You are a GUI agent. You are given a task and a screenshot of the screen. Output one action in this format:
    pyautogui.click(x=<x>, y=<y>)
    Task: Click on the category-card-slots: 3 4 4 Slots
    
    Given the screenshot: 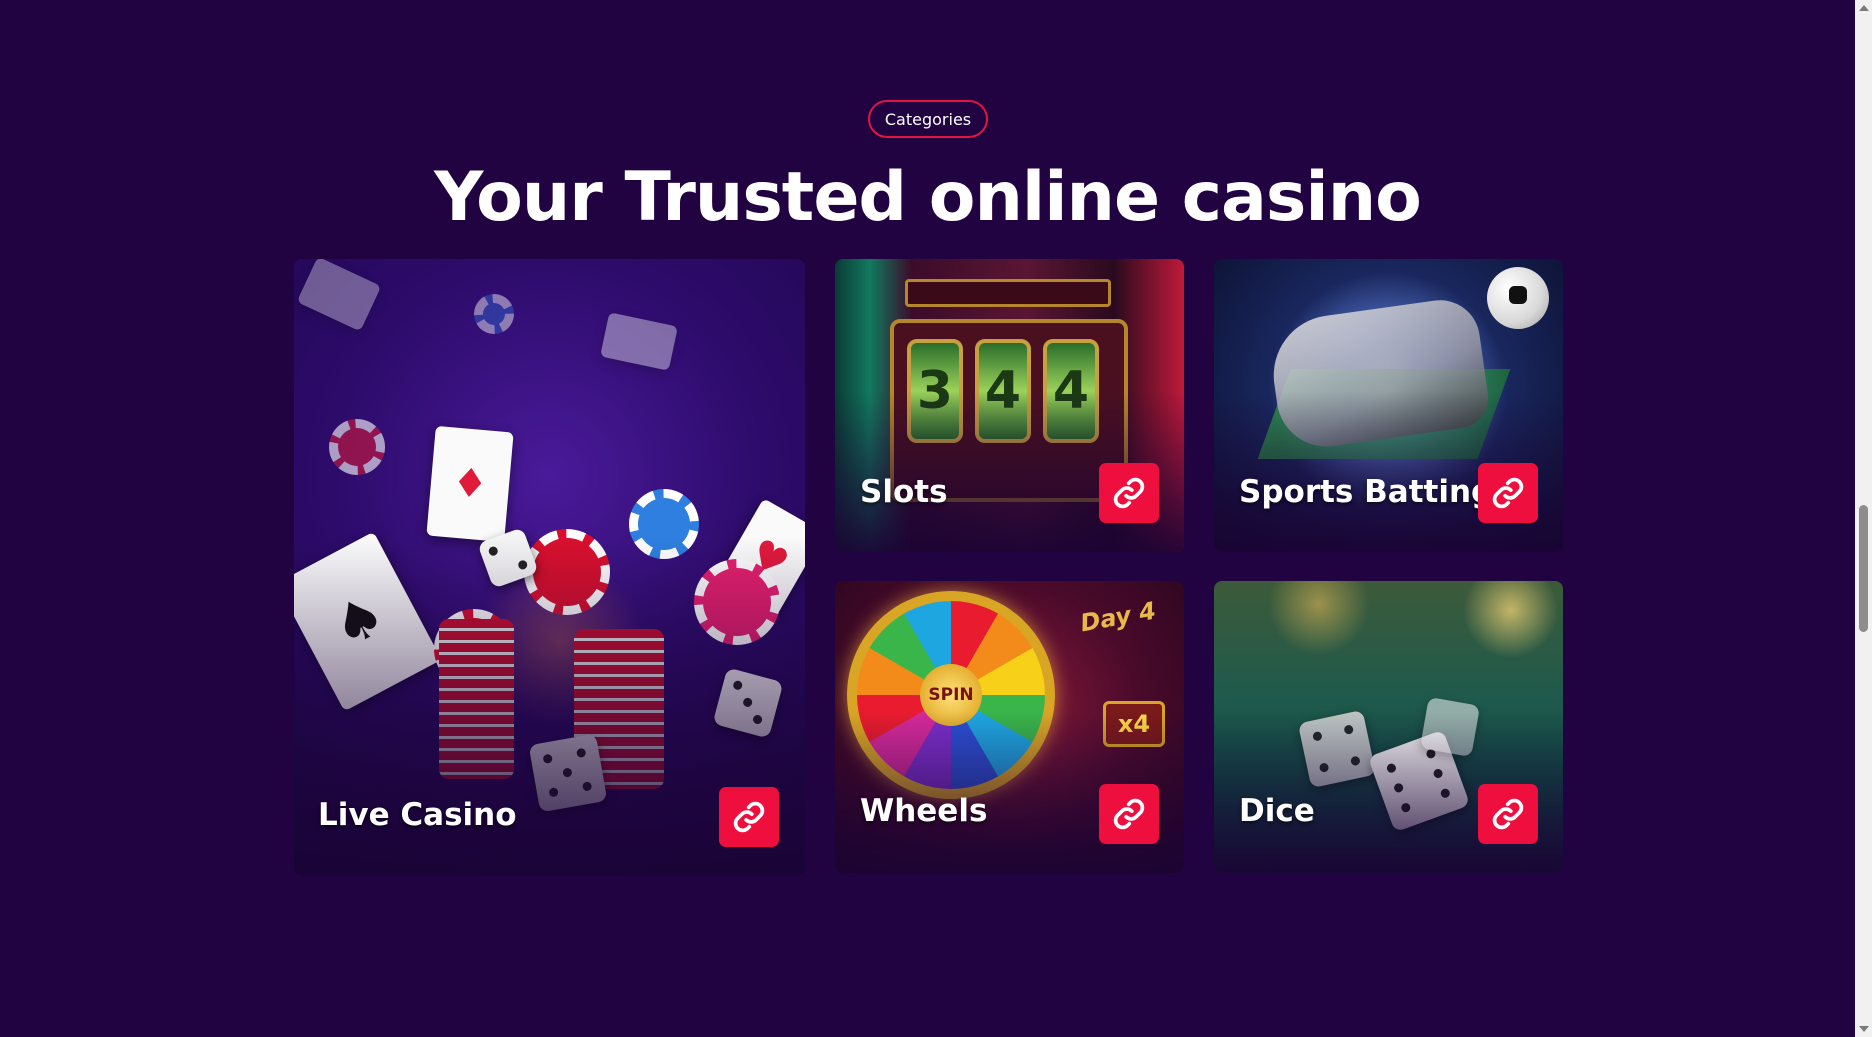 What is the action you would take?
    pyautogui.click(x=1009, y=405)
    